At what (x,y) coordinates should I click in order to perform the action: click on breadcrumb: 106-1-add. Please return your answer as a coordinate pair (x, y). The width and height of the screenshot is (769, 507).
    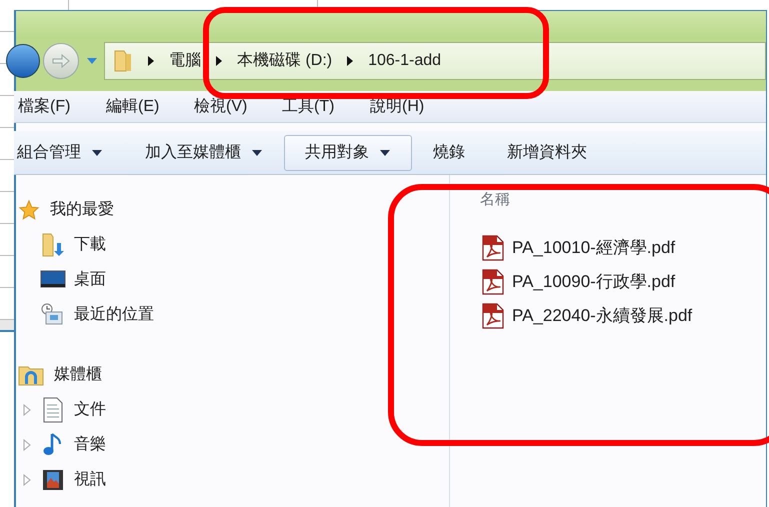
    Looking at the image, I should click on (405, 61).